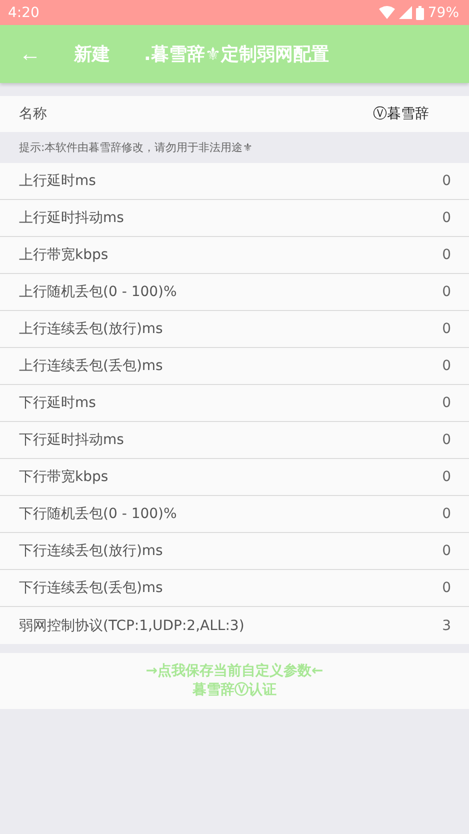 The width and height of the screenshot is (469, 834). Describe the element at coordinates (57, 403) in the screenshot. I see `setting-label: 下行延时ms` at that location.